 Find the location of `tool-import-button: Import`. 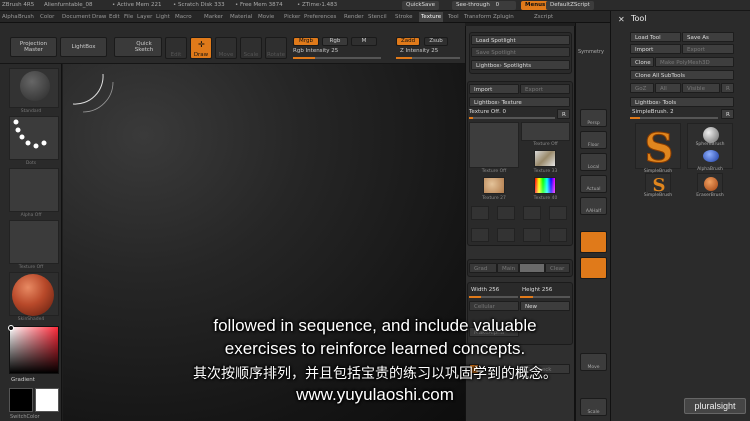

tool-import-button: Import is located at coordinates (655, 49).